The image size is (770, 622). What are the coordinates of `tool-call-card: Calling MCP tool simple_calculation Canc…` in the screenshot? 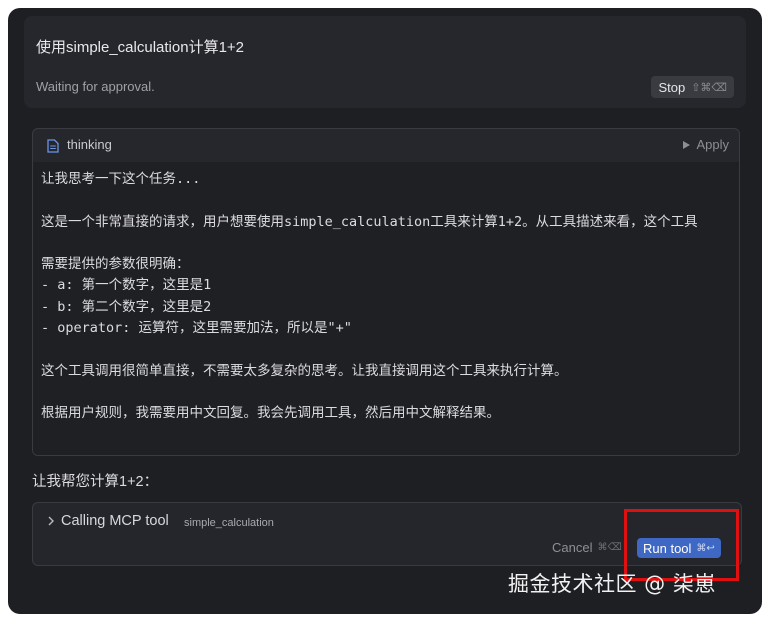 It's located at (387, 534).